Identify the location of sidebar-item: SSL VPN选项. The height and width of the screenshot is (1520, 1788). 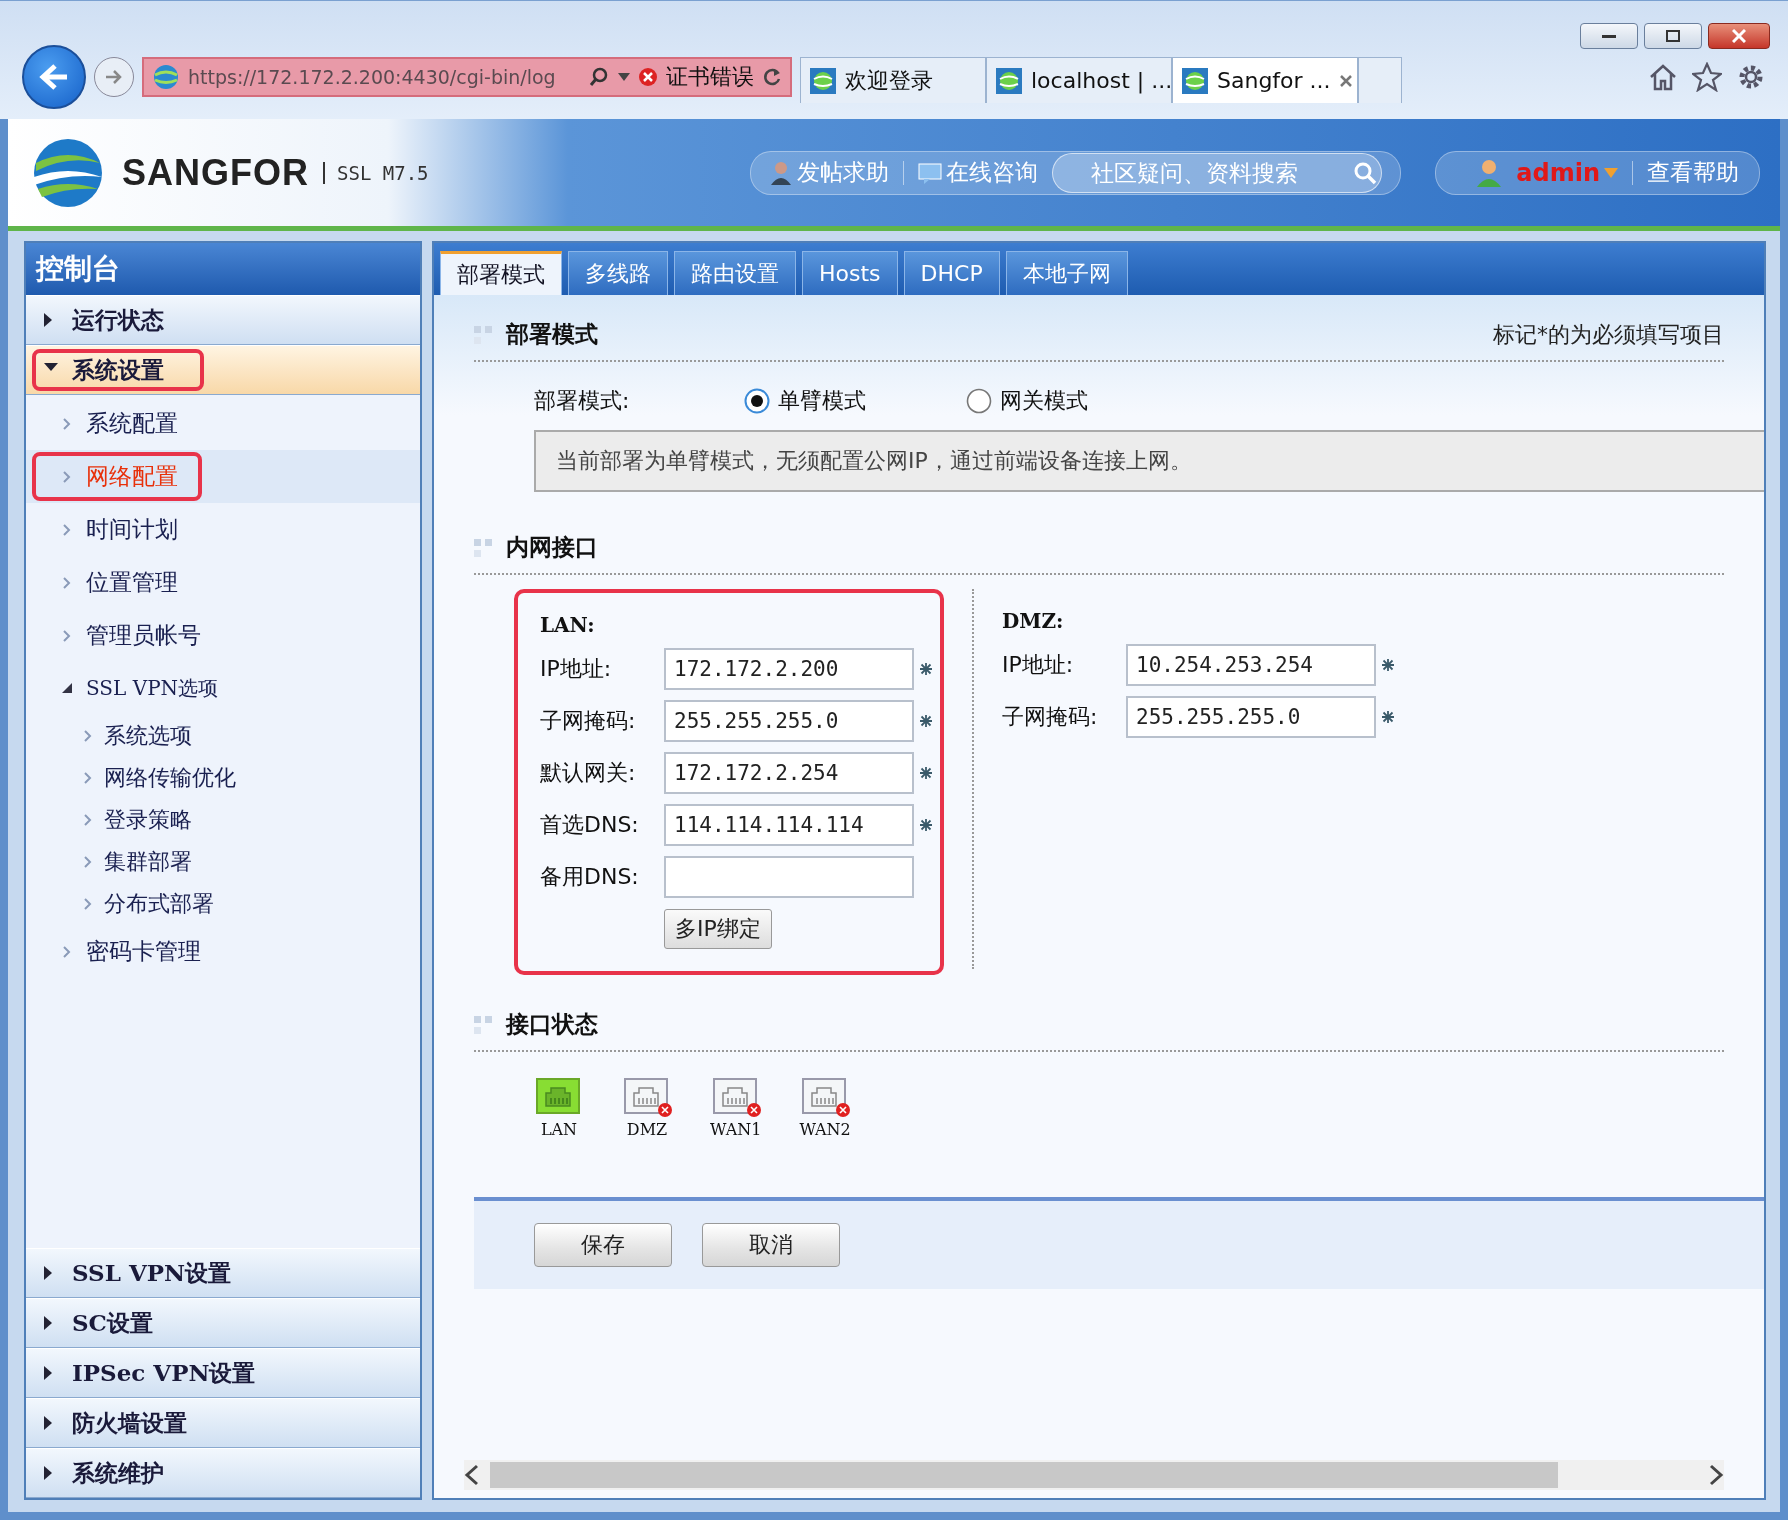
(223, 688).